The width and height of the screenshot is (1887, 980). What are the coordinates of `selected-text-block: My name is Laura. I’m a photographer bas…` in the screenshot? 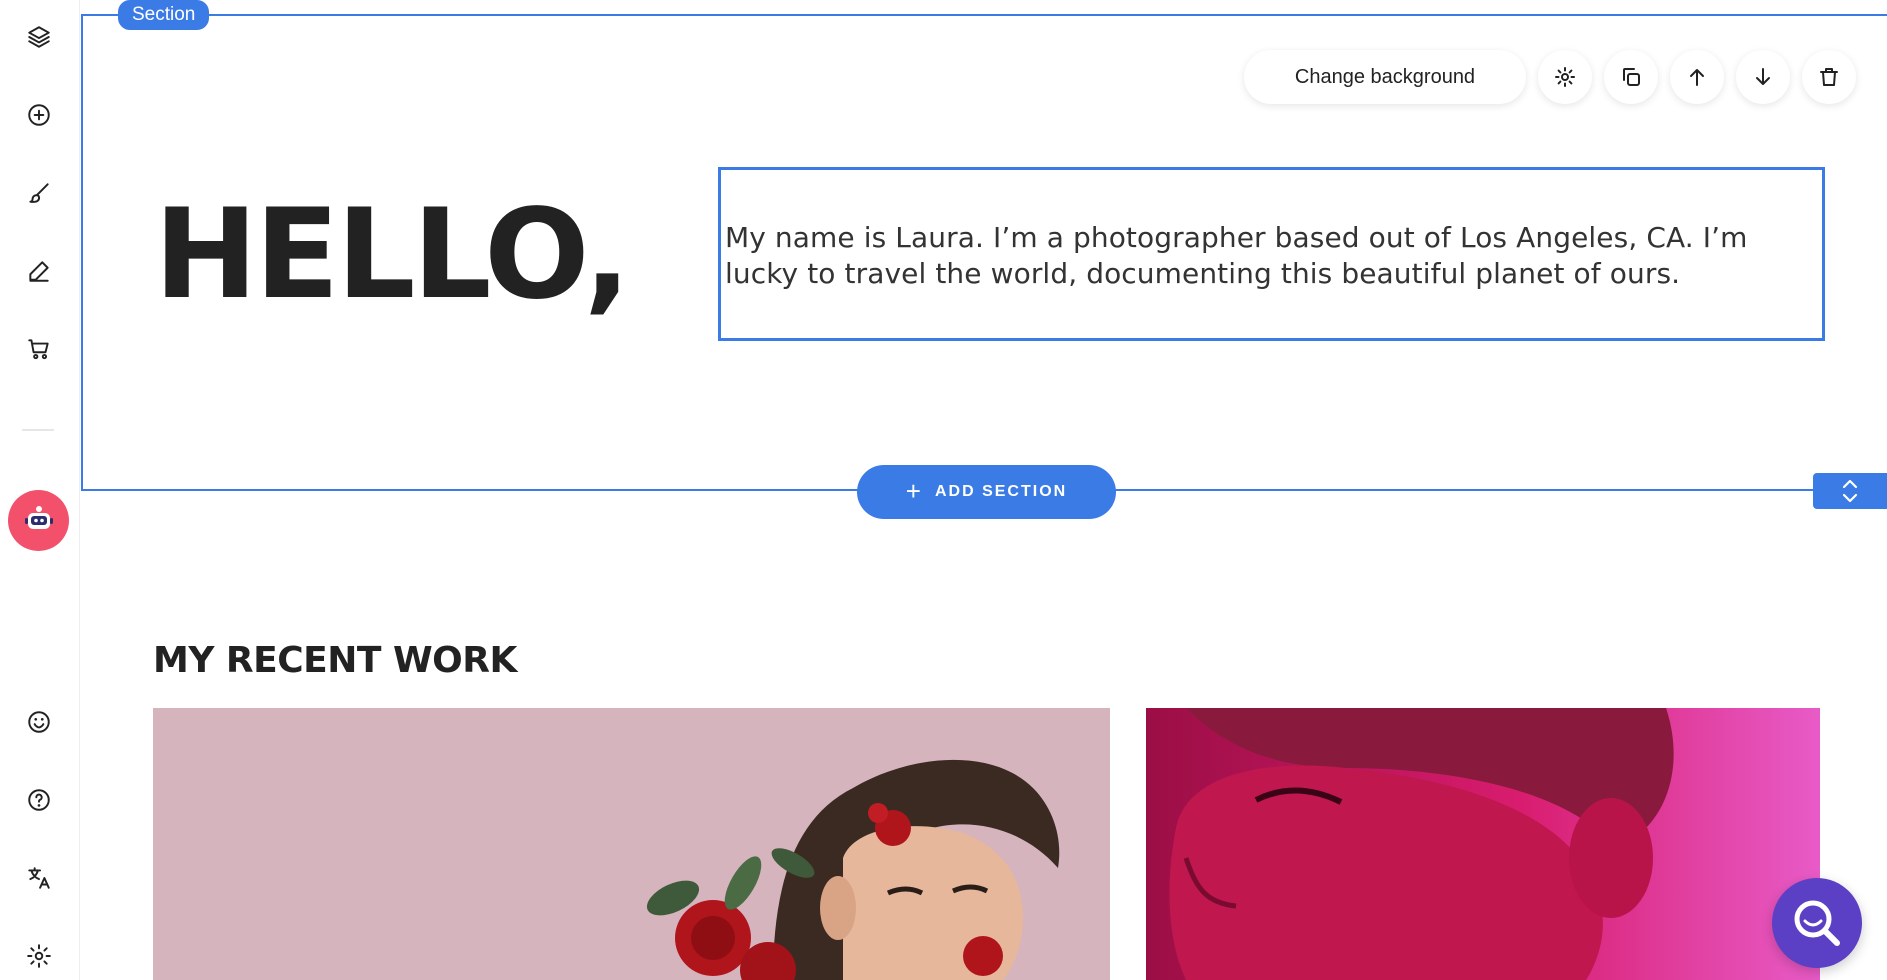 It's located at (1271, 254).